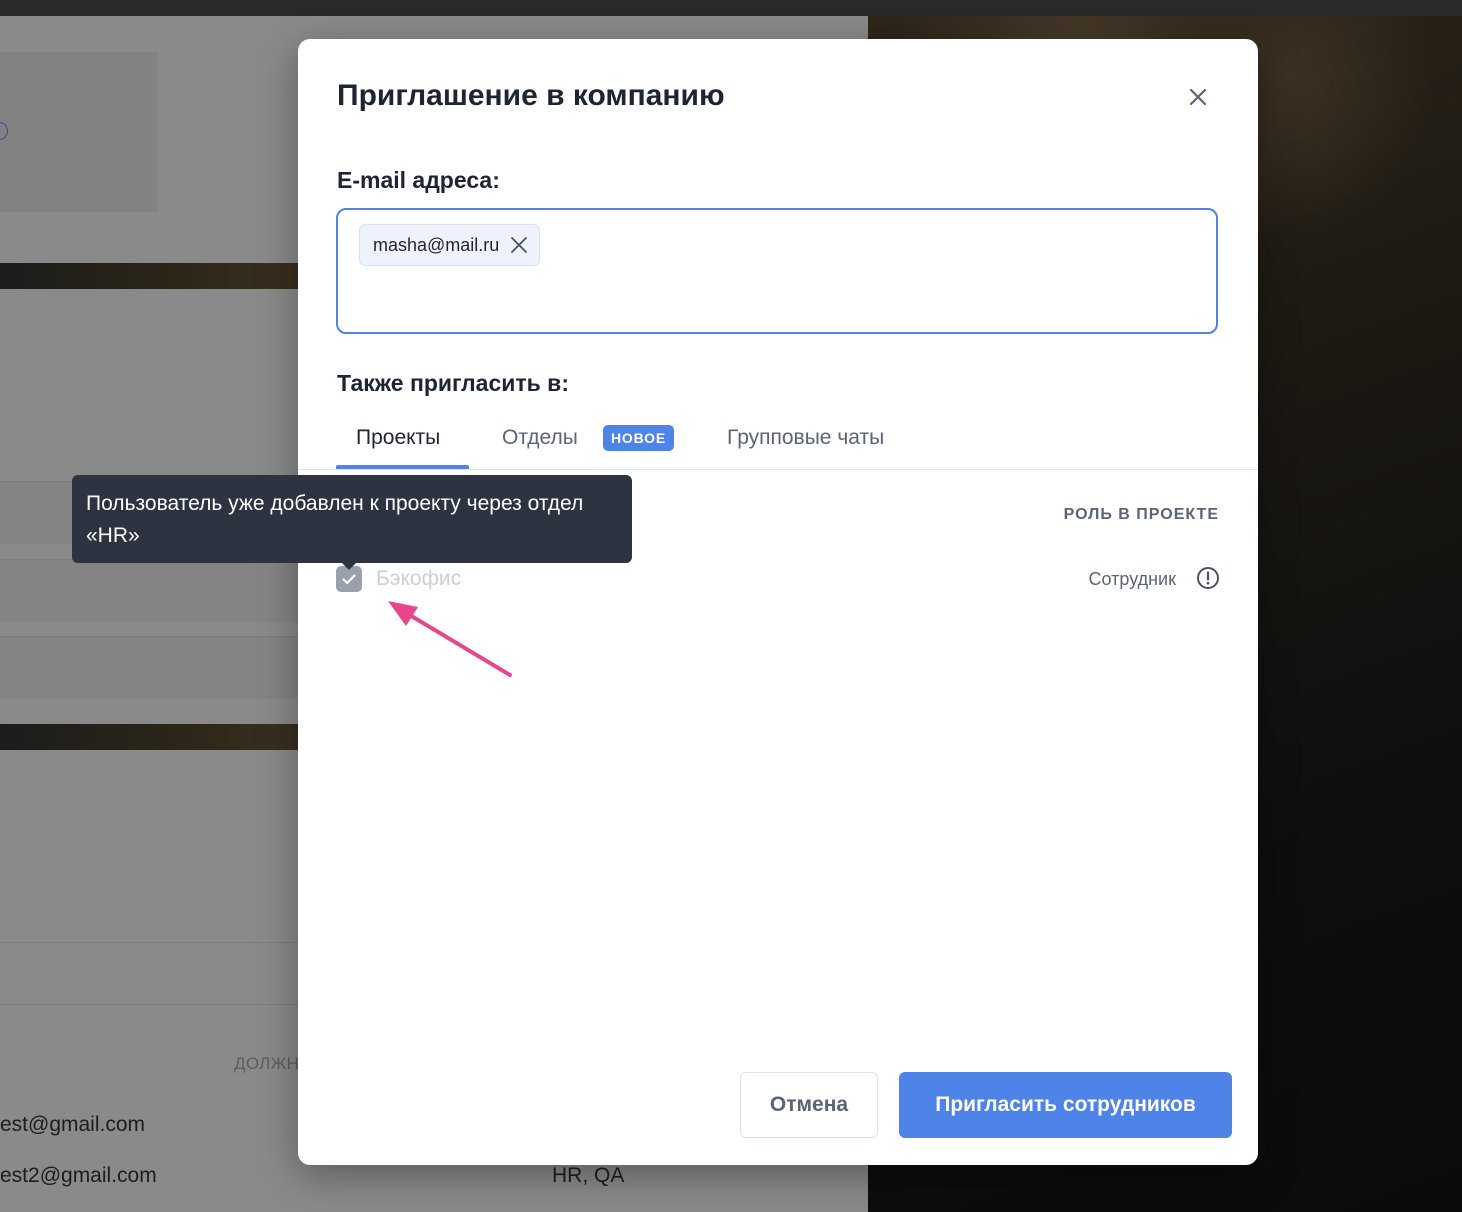 The width and height of the screenshot is (1462, 1212). What do you see at coordinates (588, 1175) in the screenshot?
I see `background-departments: HR, QA` at bounding box center [588, 1175].